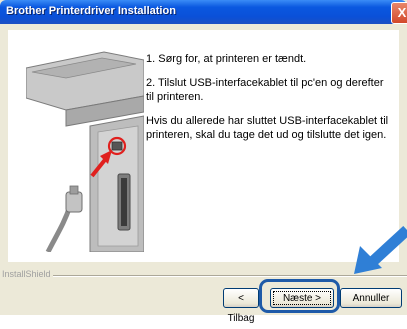 Image resolution: width=407 pixels, height=329 pixels. Describe the element at coordinates (402, 12) in the screenshot. I see `close-icon: X` at that location.